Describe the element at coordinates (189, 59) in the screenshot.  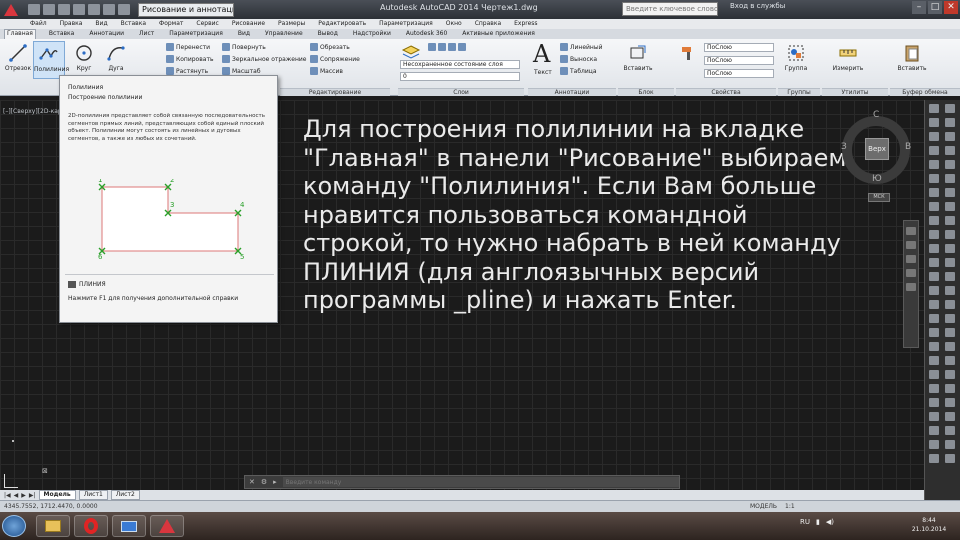
I see `copy-button: Копировать` at that location.